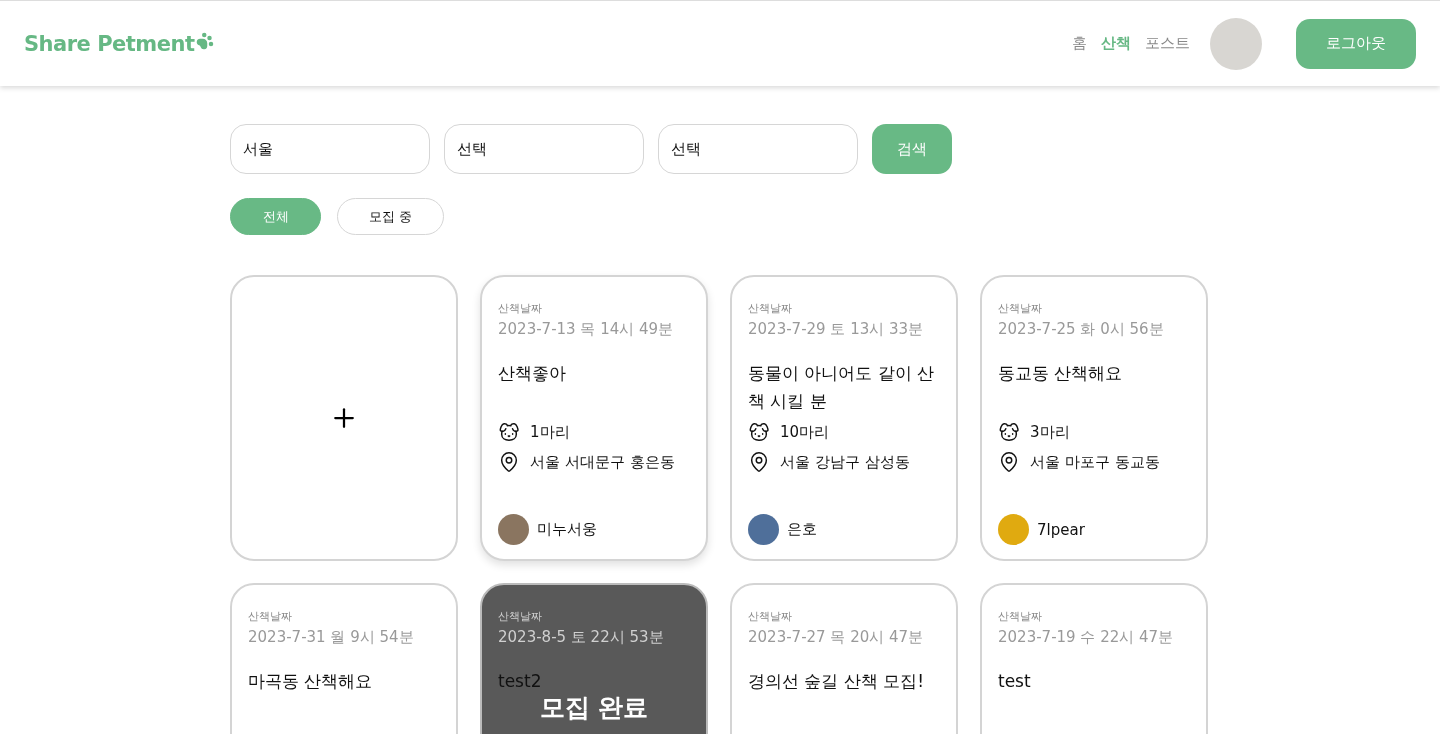 The image size is (1440, 734). What do you see at coordinates (836, 329) in the screenshot?
I see `walk-date: 2023-7-29 토 13시 33분` at bounding box center [836, 329].